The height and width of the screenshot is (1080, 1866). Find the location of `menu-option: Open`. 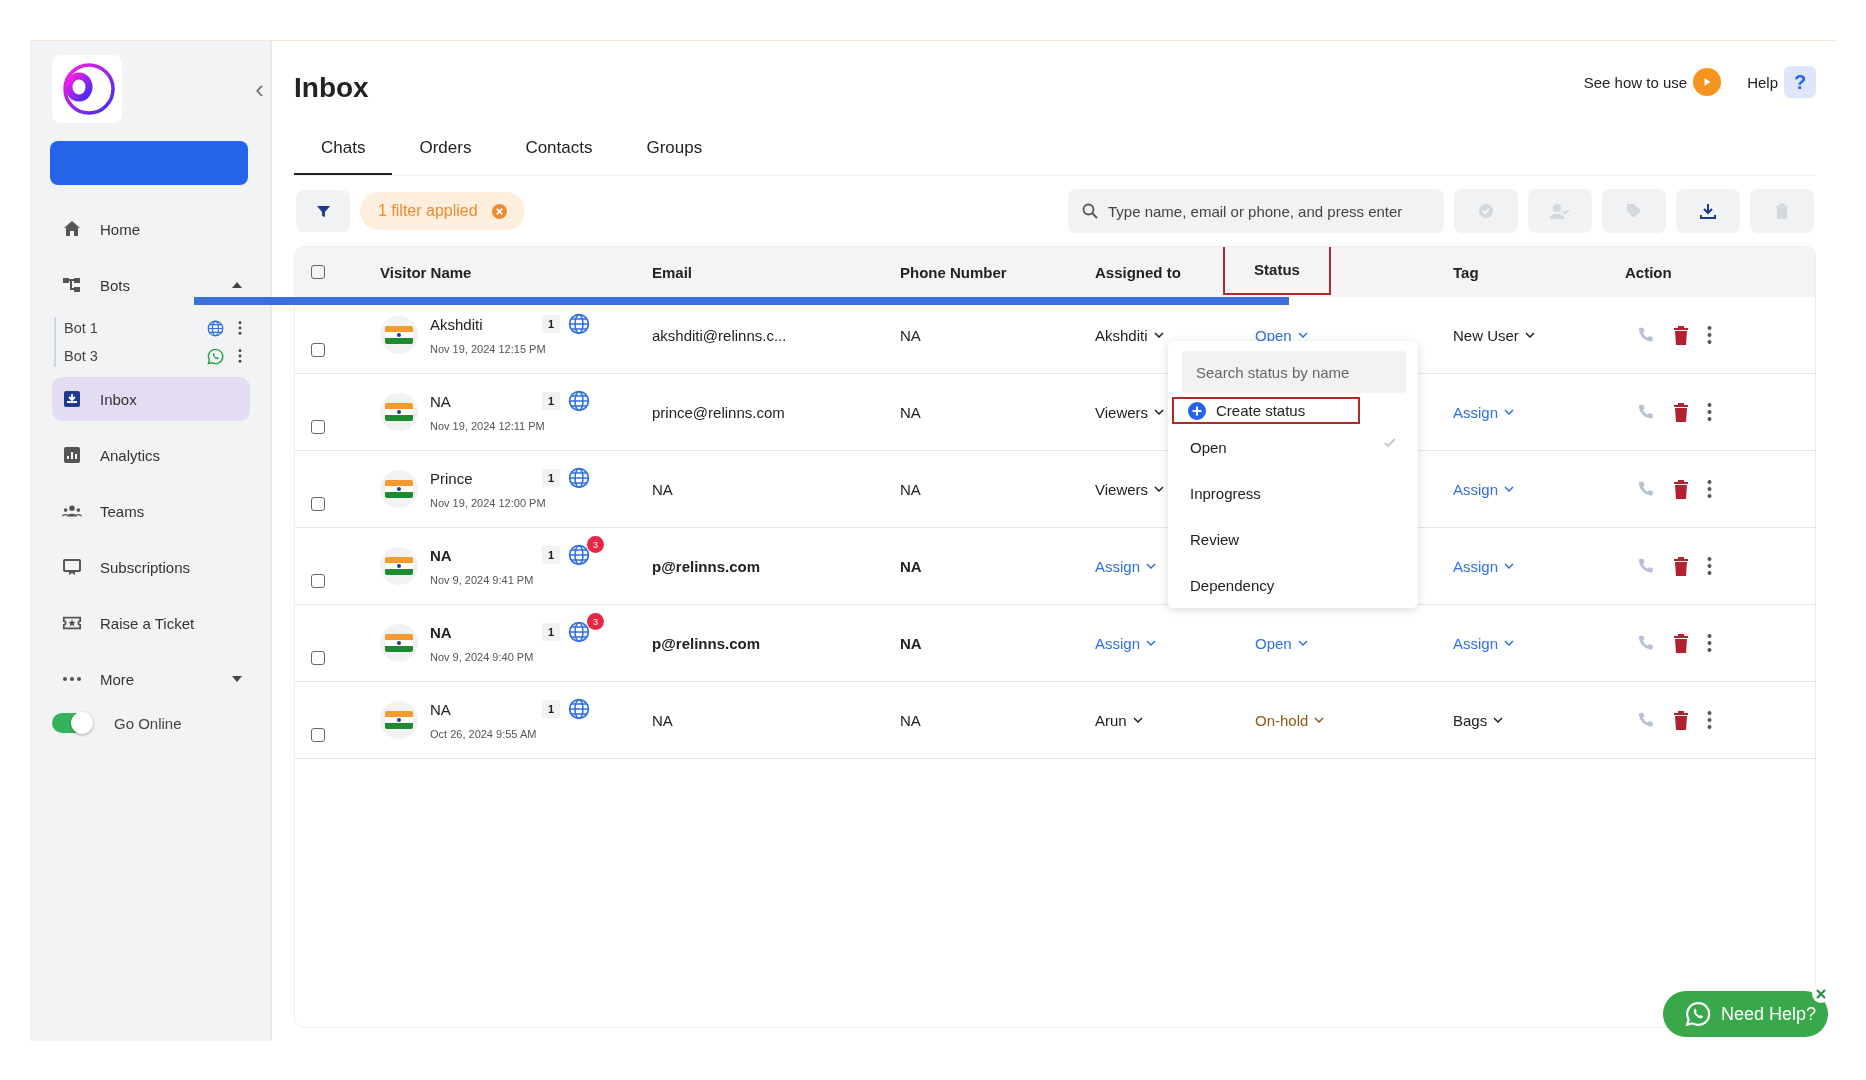

menu-option: Open is located at coordinates (1289, 447).